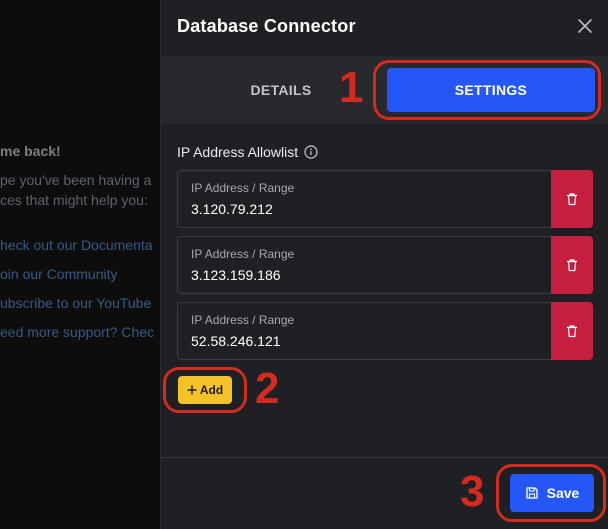 This screenshot has height=529, width=608. I want to click on close-icon, so click(585, 26).